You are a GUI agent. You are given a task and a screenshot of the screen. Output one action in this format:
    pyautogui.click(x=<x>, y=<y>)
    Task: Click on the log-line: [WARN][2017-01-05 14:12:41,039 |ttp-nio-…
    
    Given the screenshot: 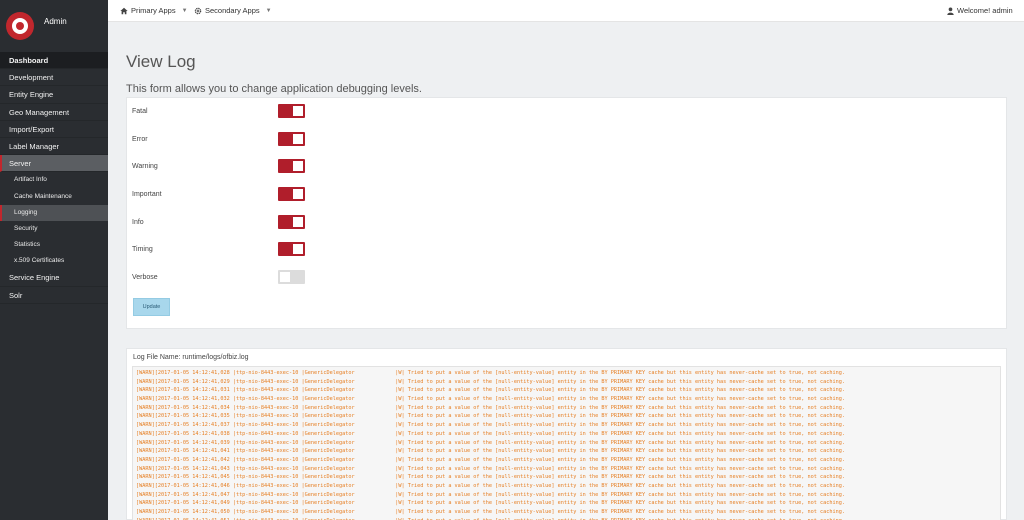 What is the action you would take?
    pyautogui.click(x=490, y=442)
    